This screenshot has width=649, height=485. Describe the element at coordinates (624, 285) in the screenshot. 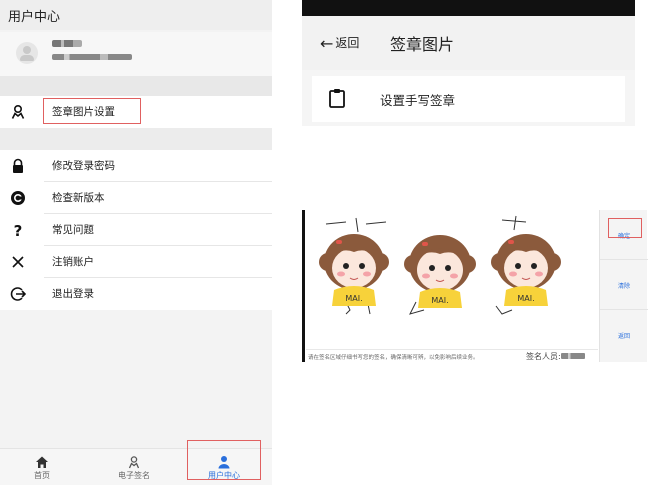

I see `clear-button: 清除` at that location.